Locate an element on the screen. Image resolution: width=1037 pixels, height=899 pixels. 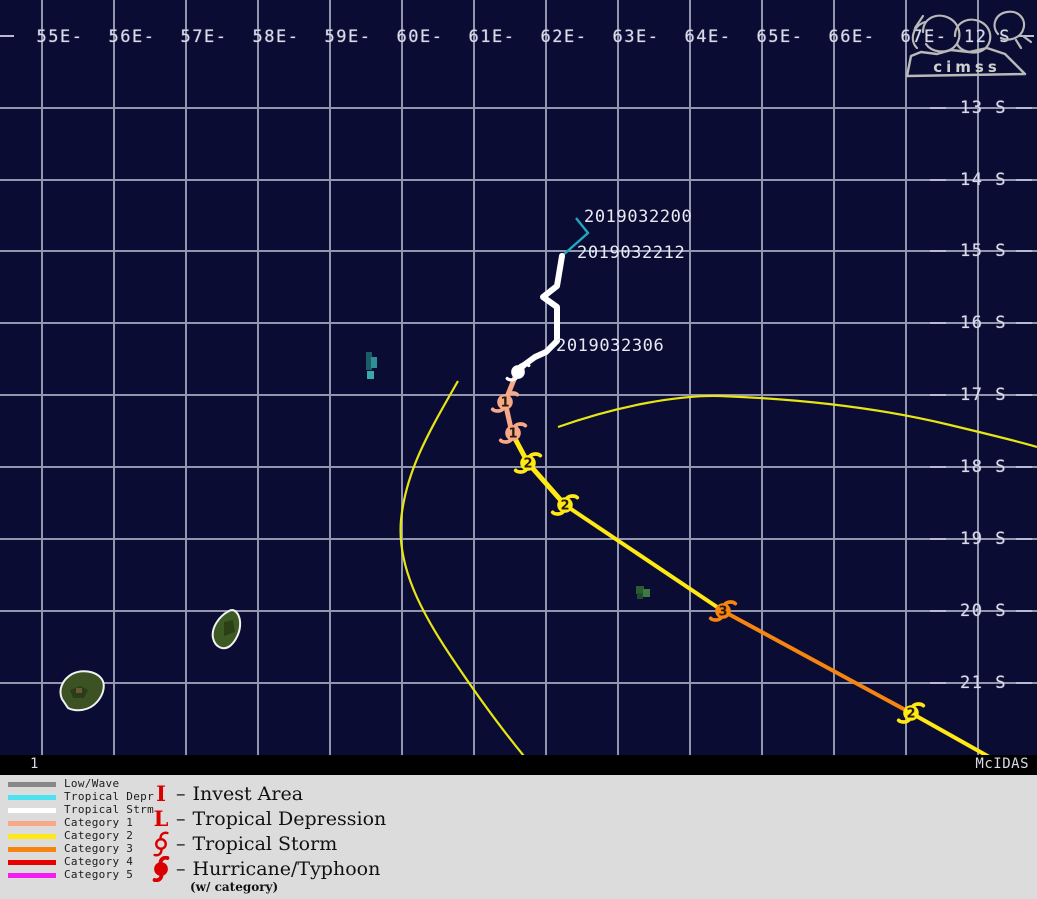
status-bar: 1 McIDAS is located at coordinates (518, 765).